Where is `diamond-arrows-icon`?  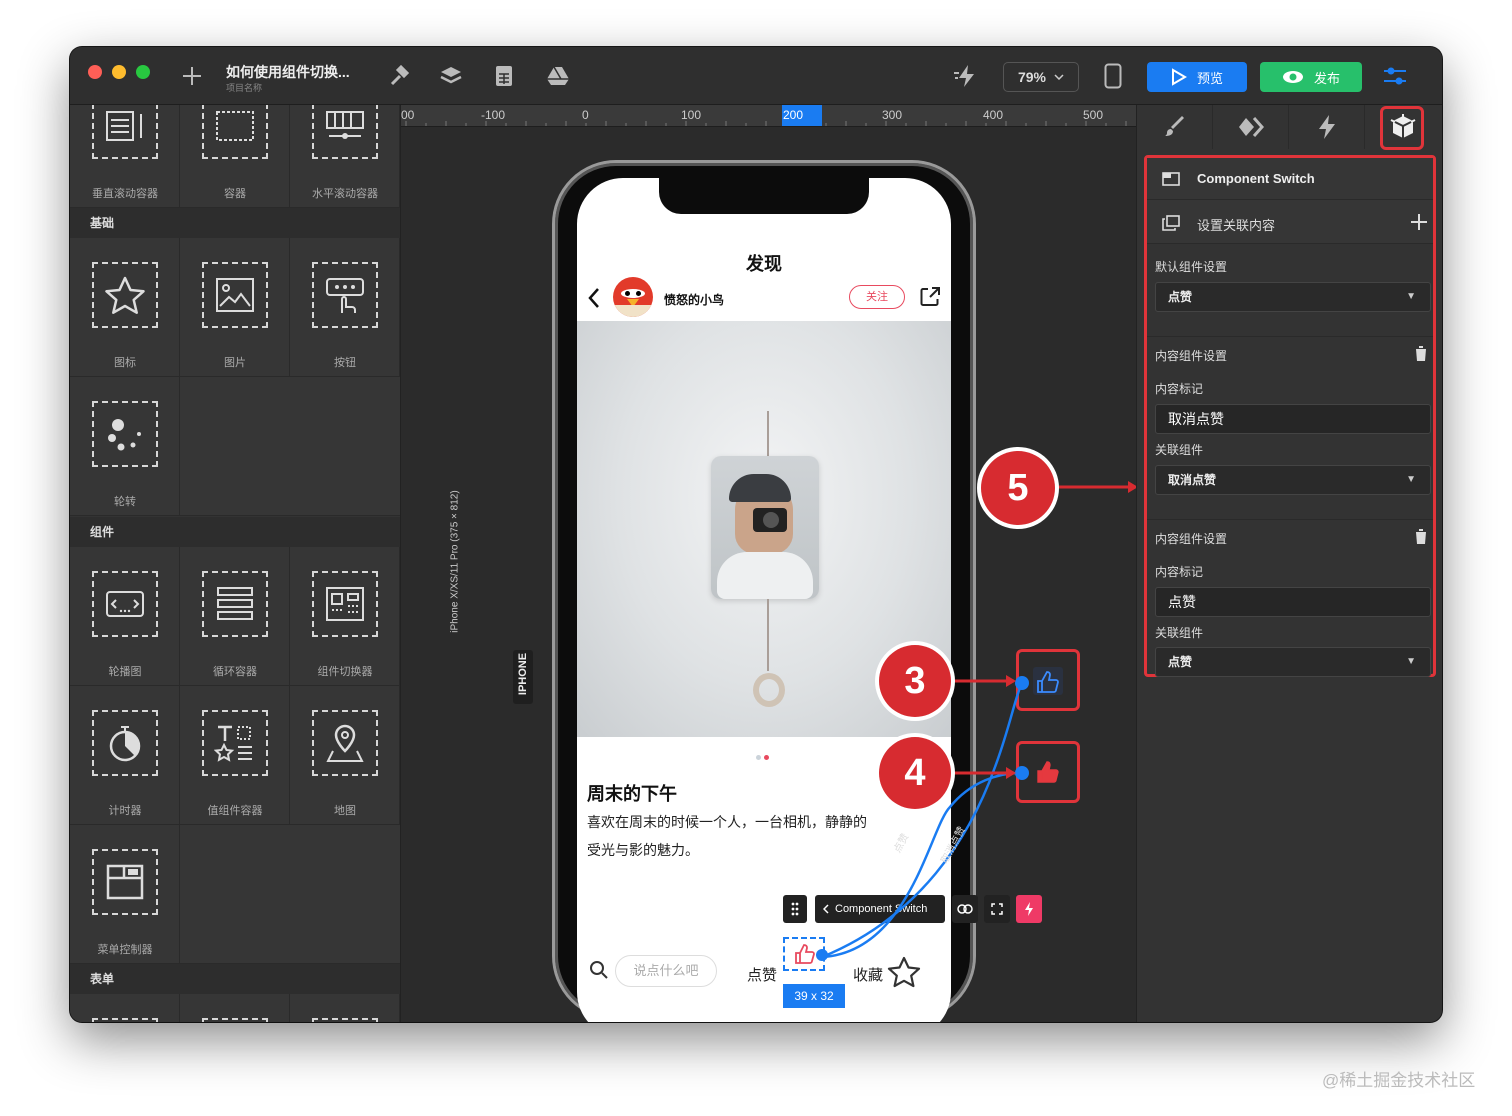 diamond-arrows-icon is located at coordinates (1251, 127).